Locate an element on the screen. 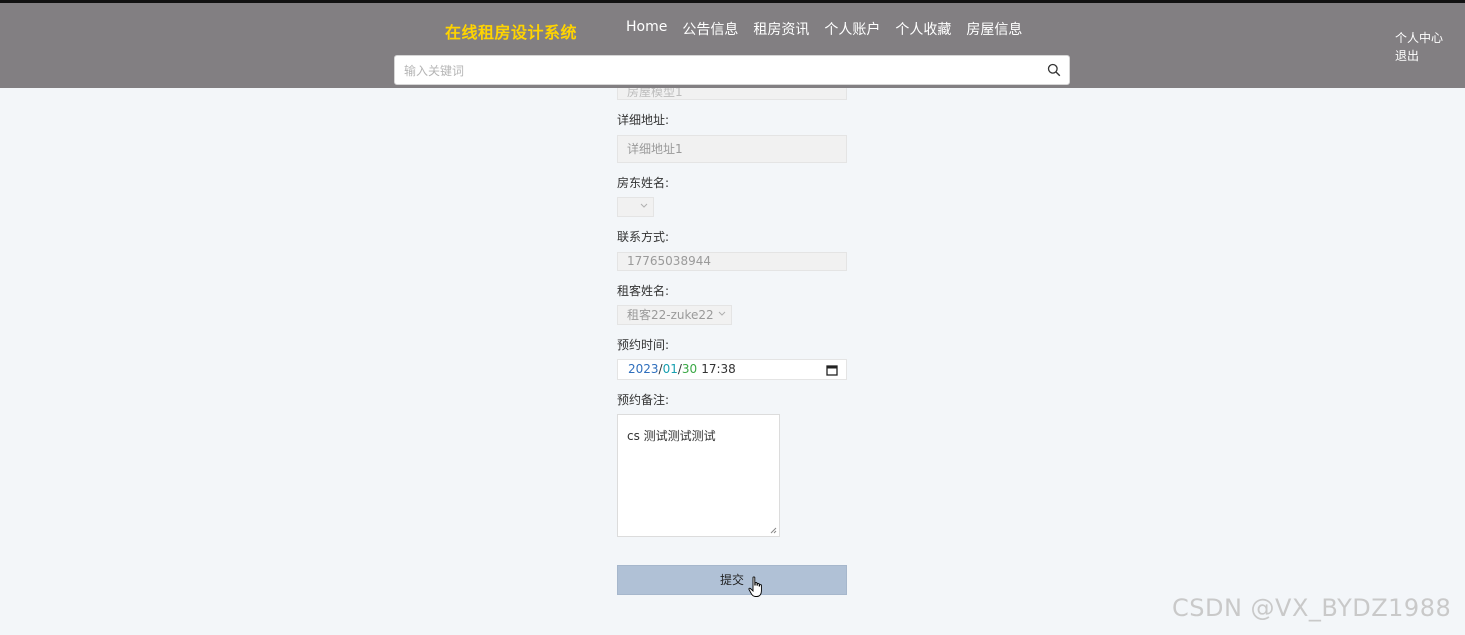 The height and width of the screenshot is (635, 1465). date-day: 30 is located at coordinates (689, 369).